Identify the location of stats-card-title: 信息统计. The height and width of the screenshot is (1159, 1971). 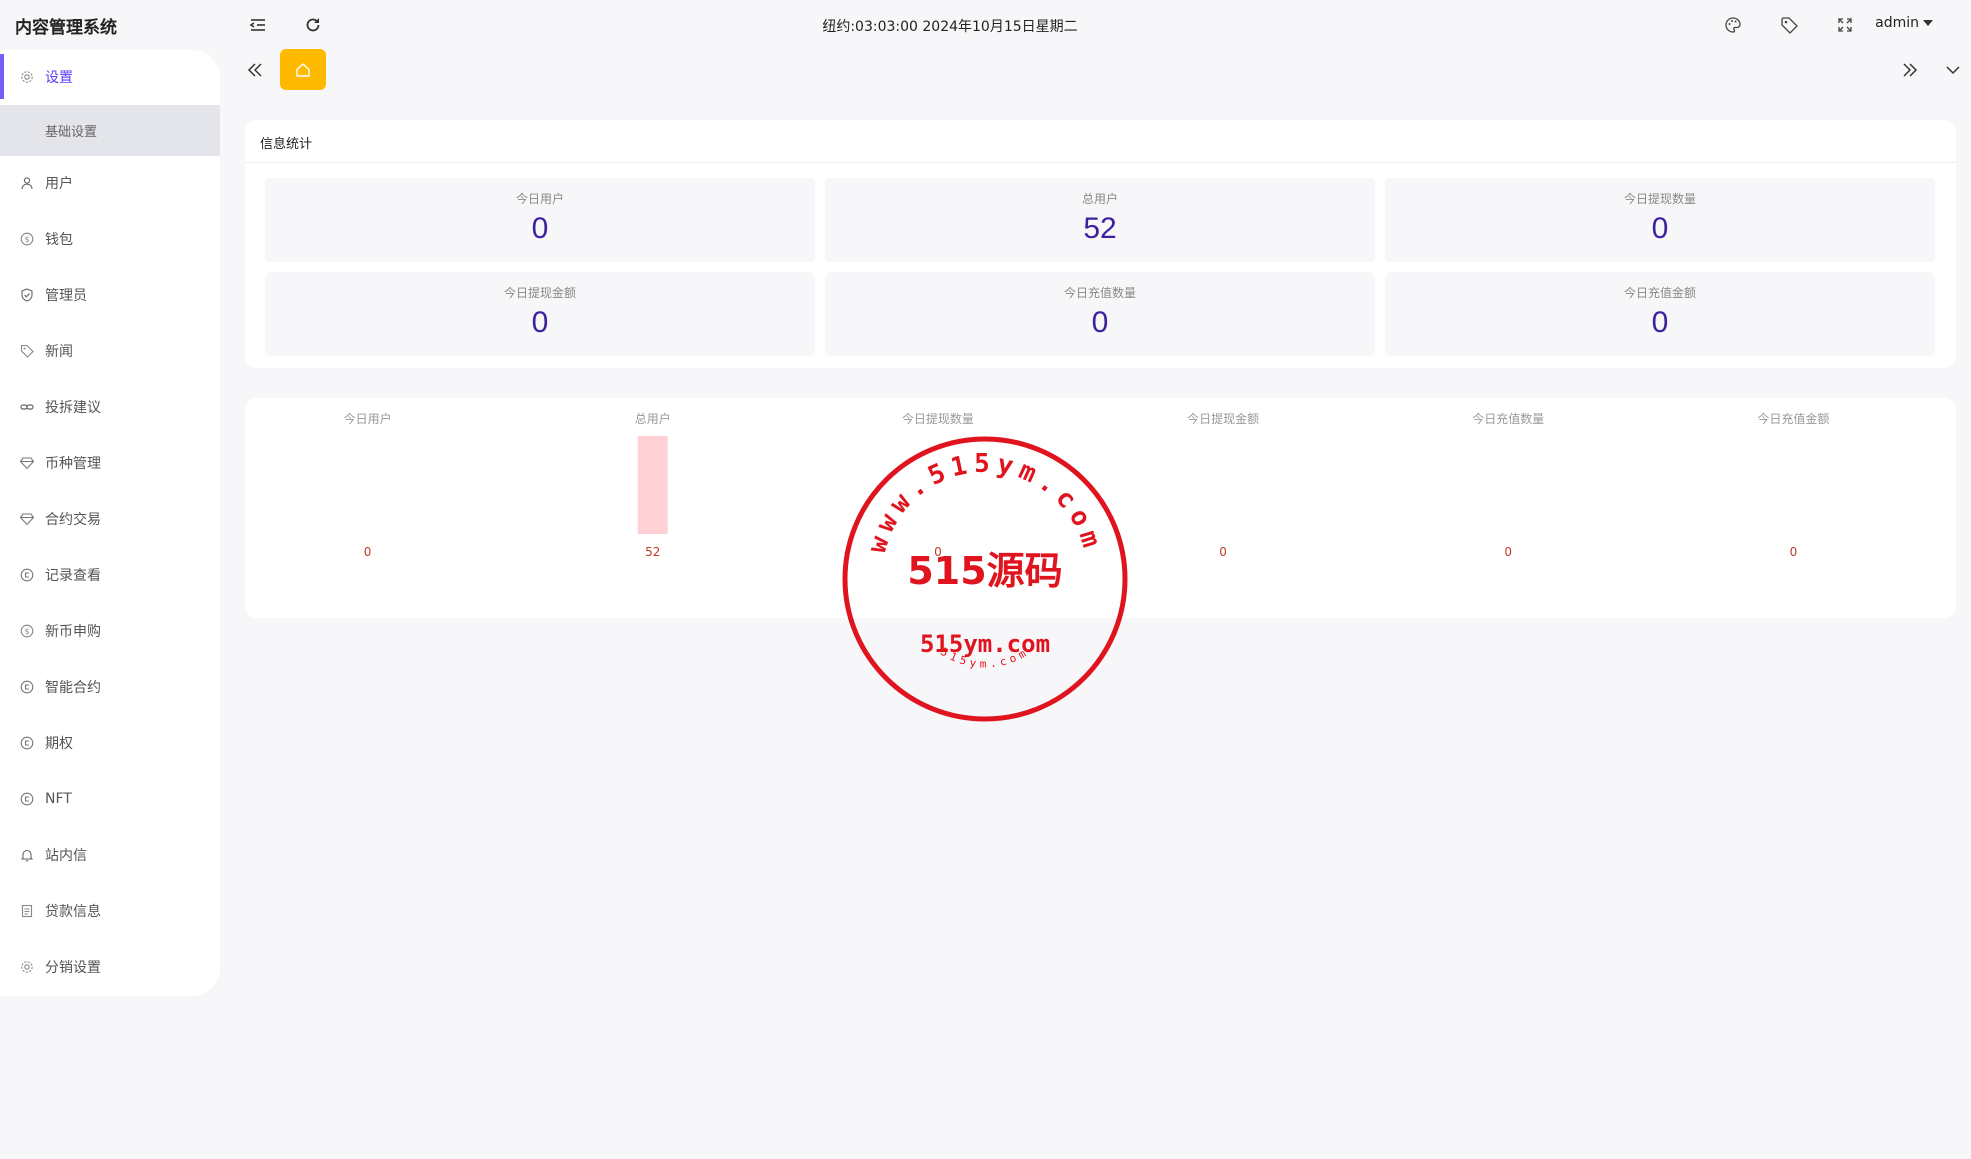
(286, 144).